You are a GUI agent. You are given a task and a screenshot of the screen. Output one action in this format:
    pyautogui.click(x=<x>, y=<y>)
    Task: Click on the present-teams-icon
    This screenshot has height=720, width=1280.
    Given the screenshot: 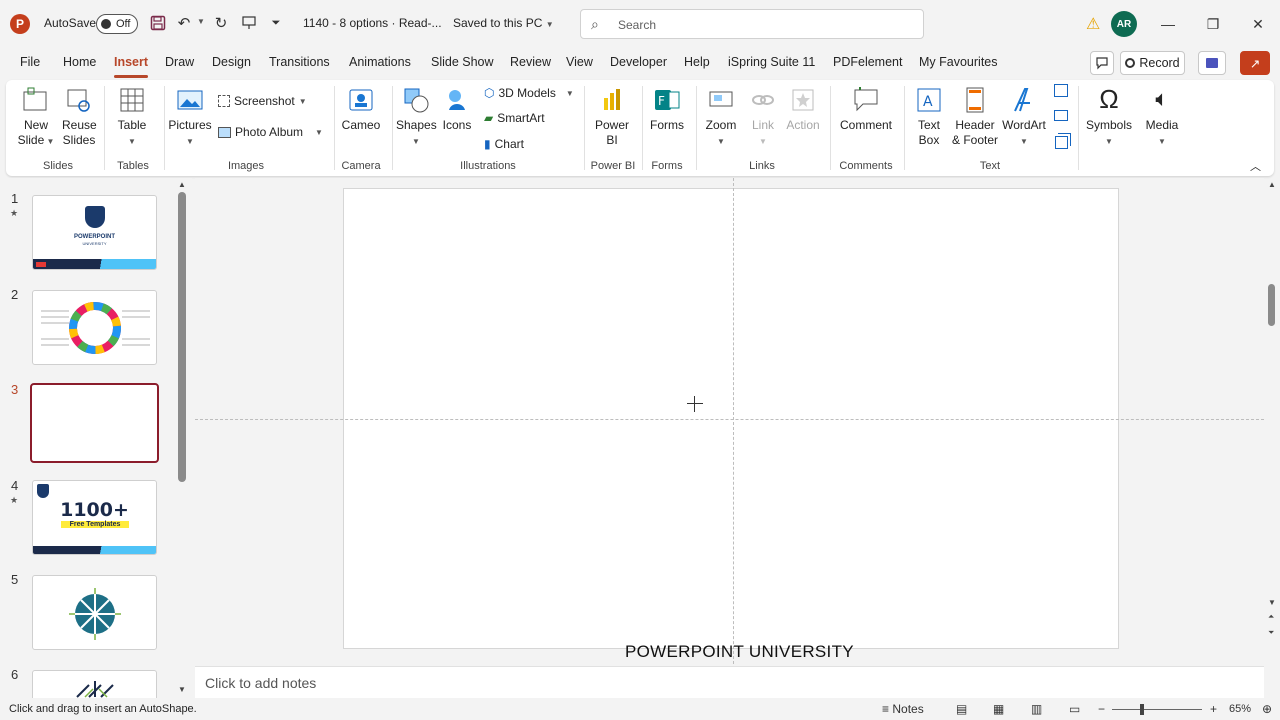 What is the action you would take?
    pyautogui.click(x=1212, y=63)
    